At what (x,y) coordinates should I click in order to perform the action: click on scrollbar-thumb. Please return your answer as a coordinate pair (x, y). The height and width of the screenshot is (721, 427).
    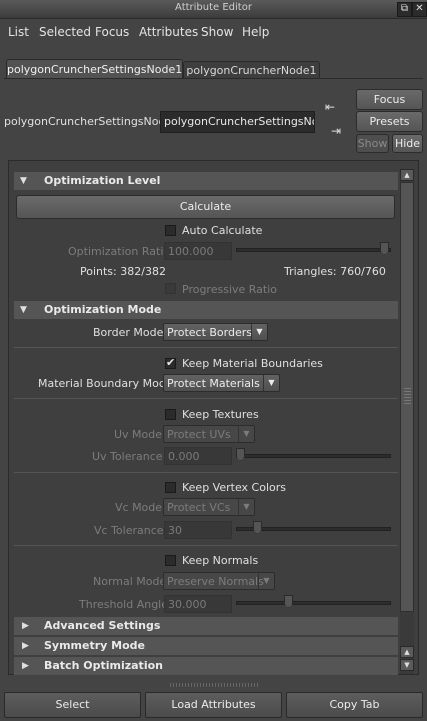
    Looking at the image, I should click on (407, 397).